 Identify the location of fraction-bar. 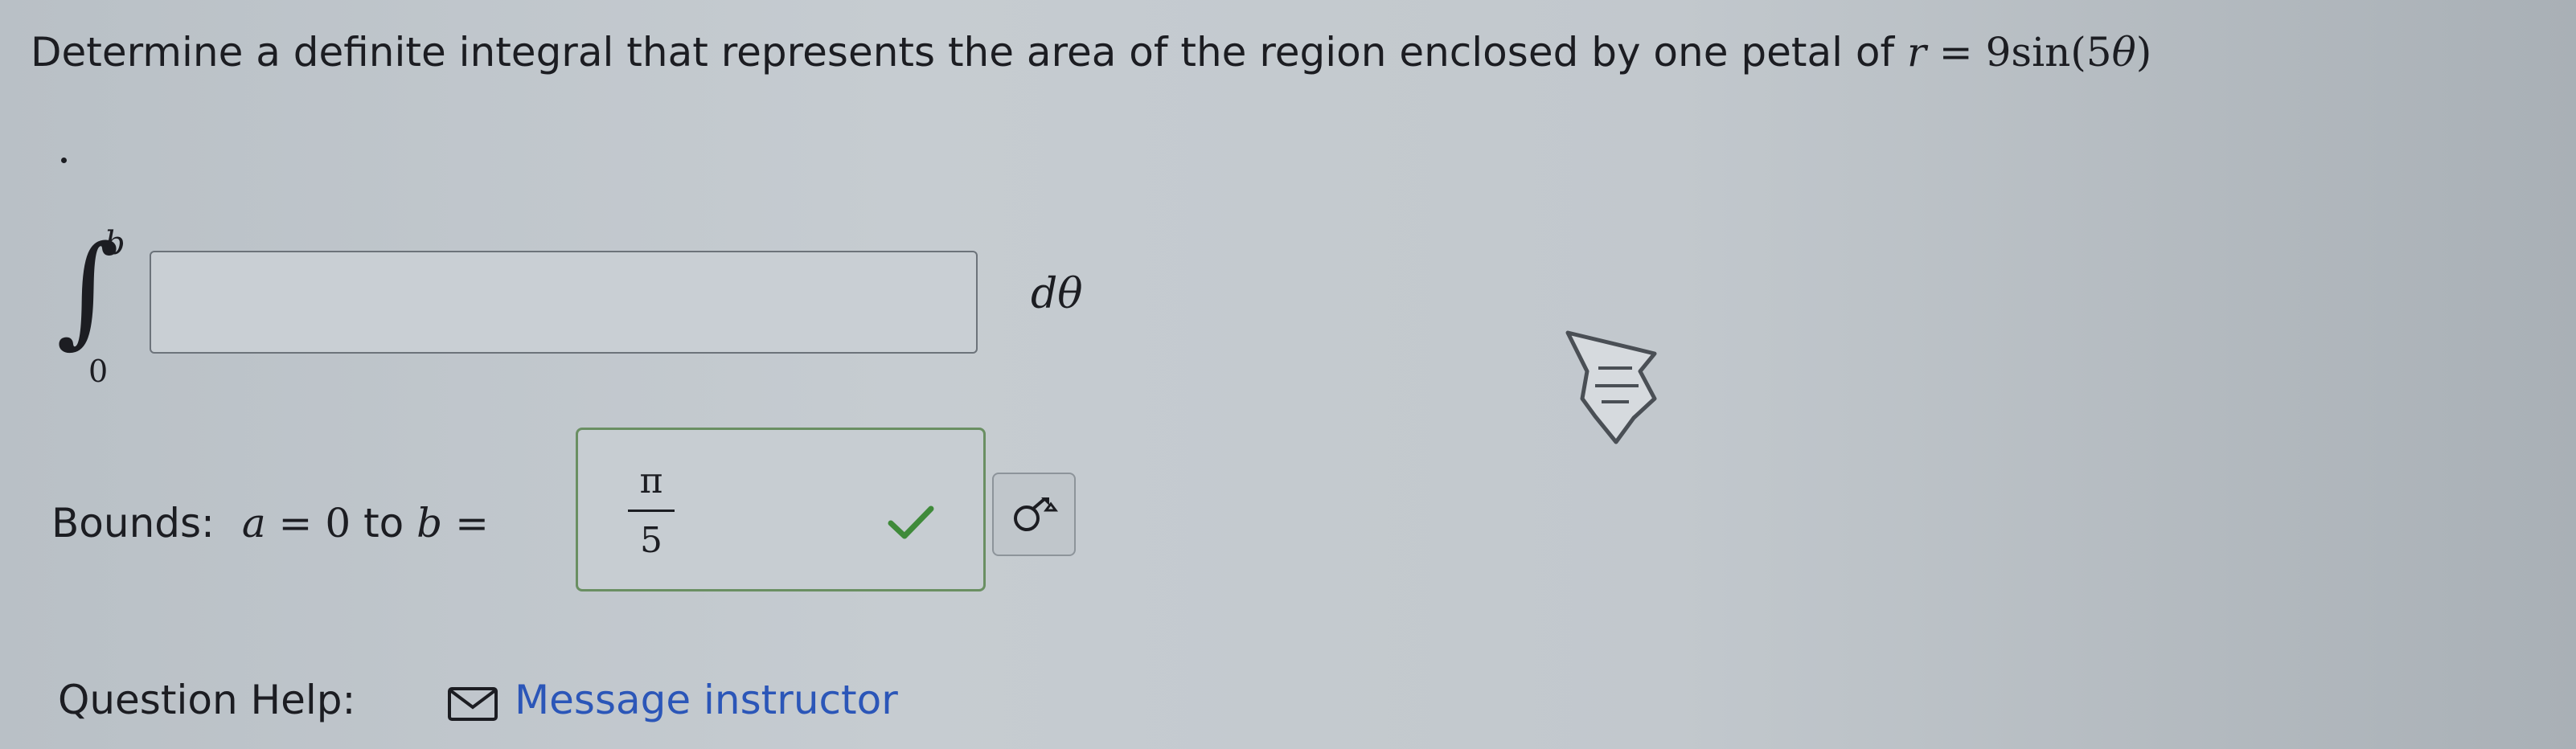
(651, 511).